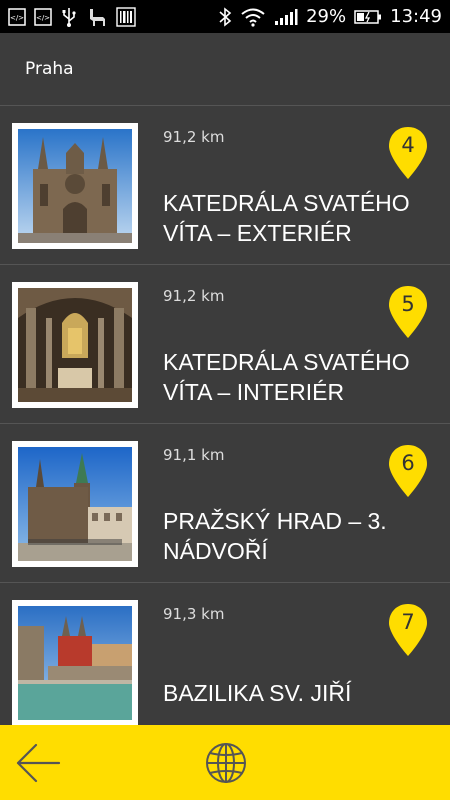  Describe the element at coordinates (408, 145) in the screenshot. I see `pin-number: 4` at that location.